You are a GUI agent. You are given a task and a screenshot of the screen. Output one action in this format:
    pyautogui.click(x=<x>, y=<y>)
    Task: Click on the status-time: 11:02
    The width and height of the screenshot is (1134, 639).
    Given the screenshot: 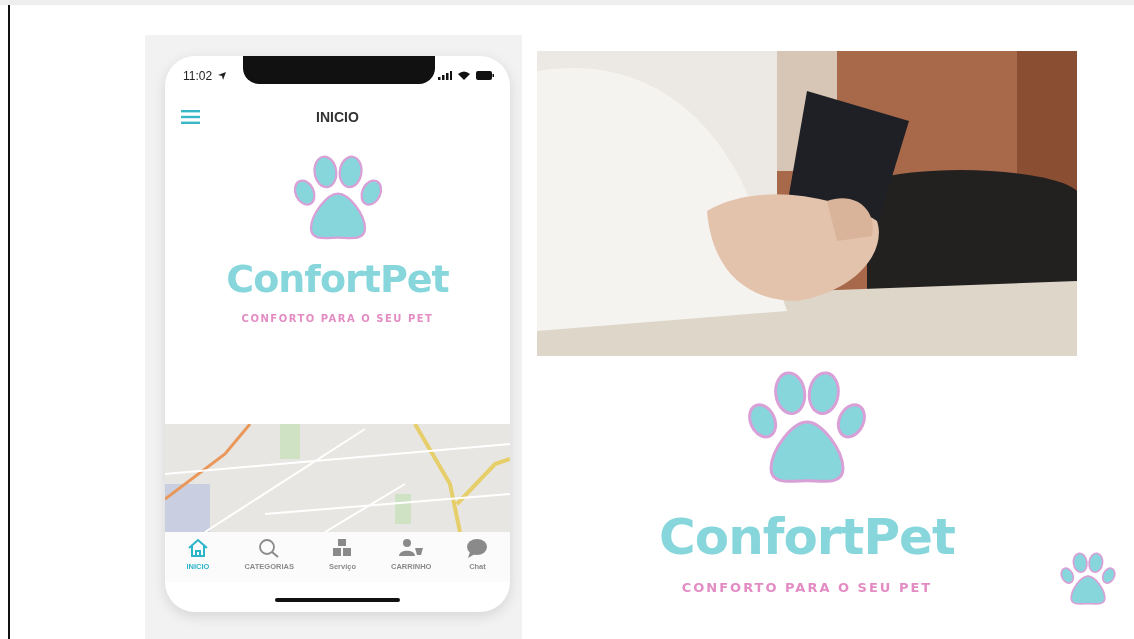 What is the action you would take?
    pyautogui.click(x=198, y=75)
    